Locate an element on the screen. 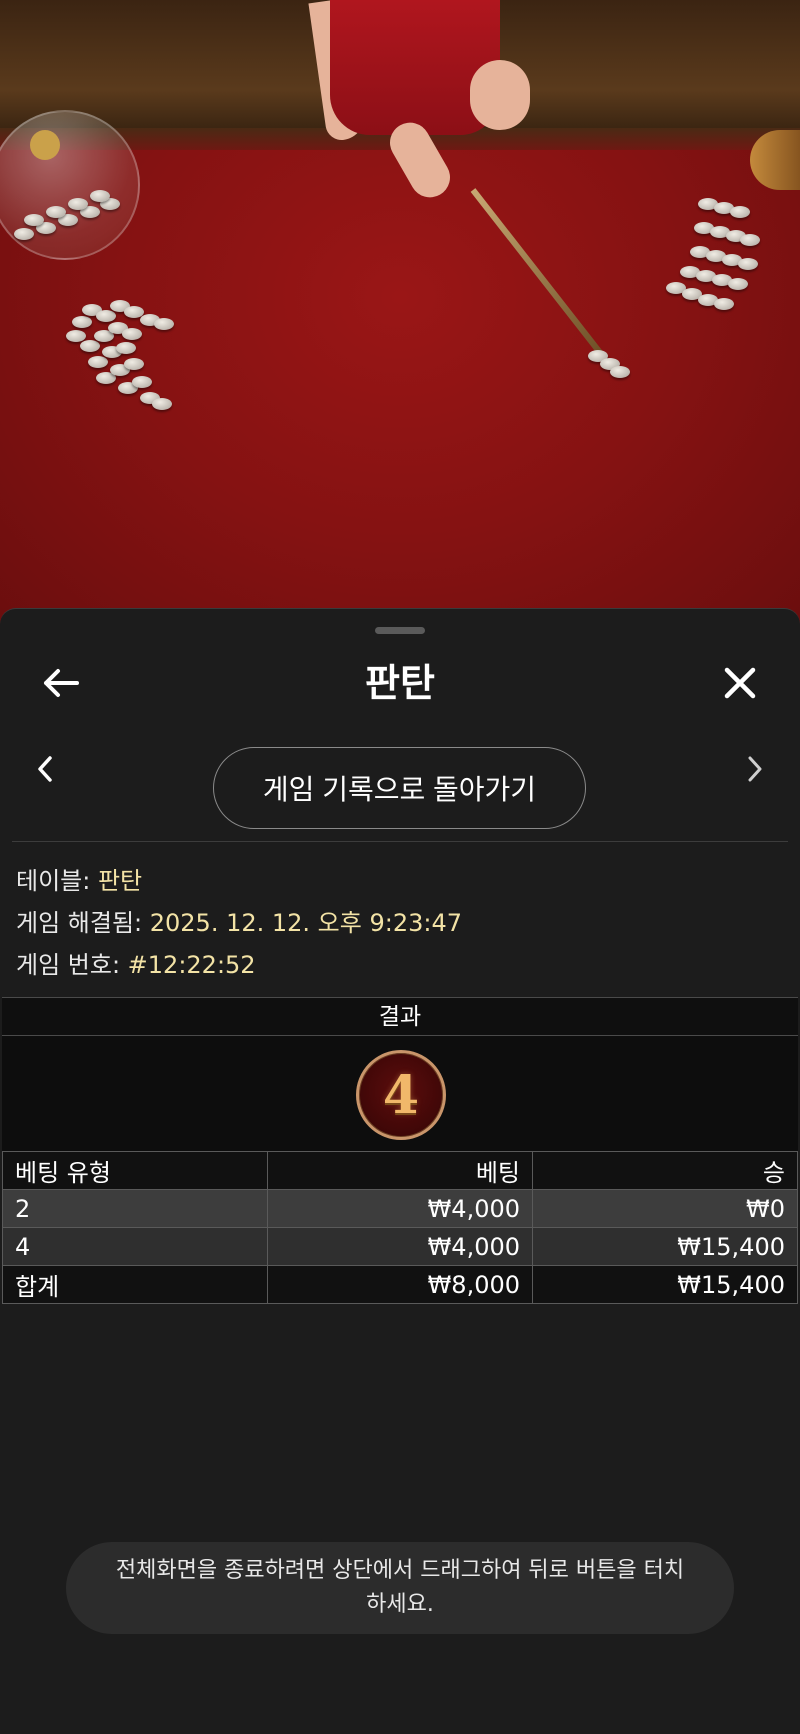  bet-type-cell: 4 is located at coordinates (135, 1246).